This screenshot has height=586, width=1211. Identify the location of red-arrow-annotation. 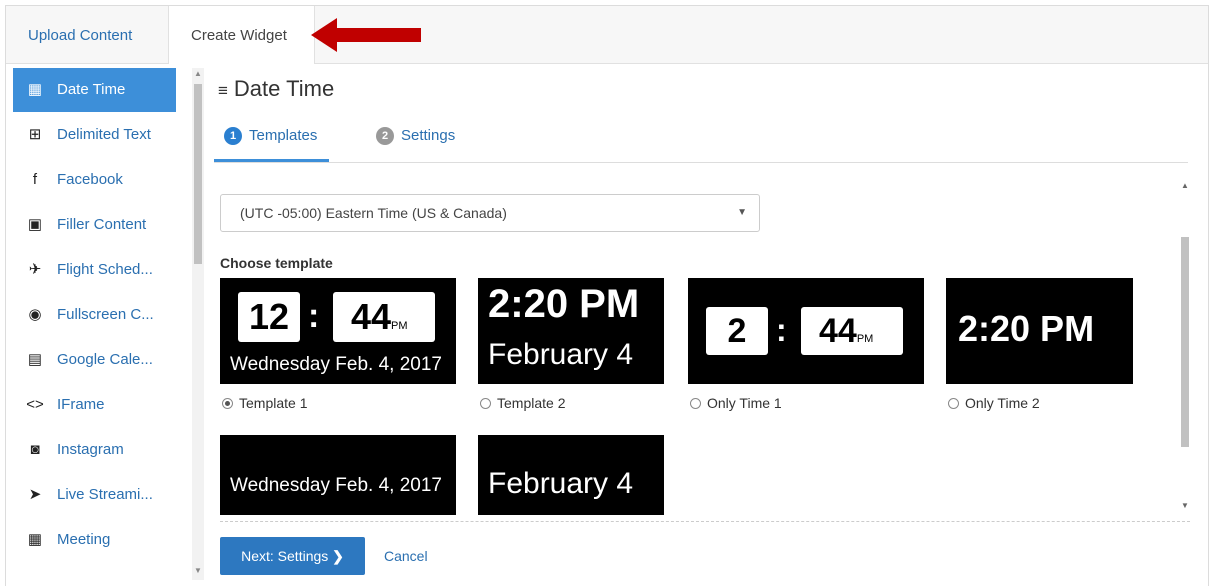
(366, 35).